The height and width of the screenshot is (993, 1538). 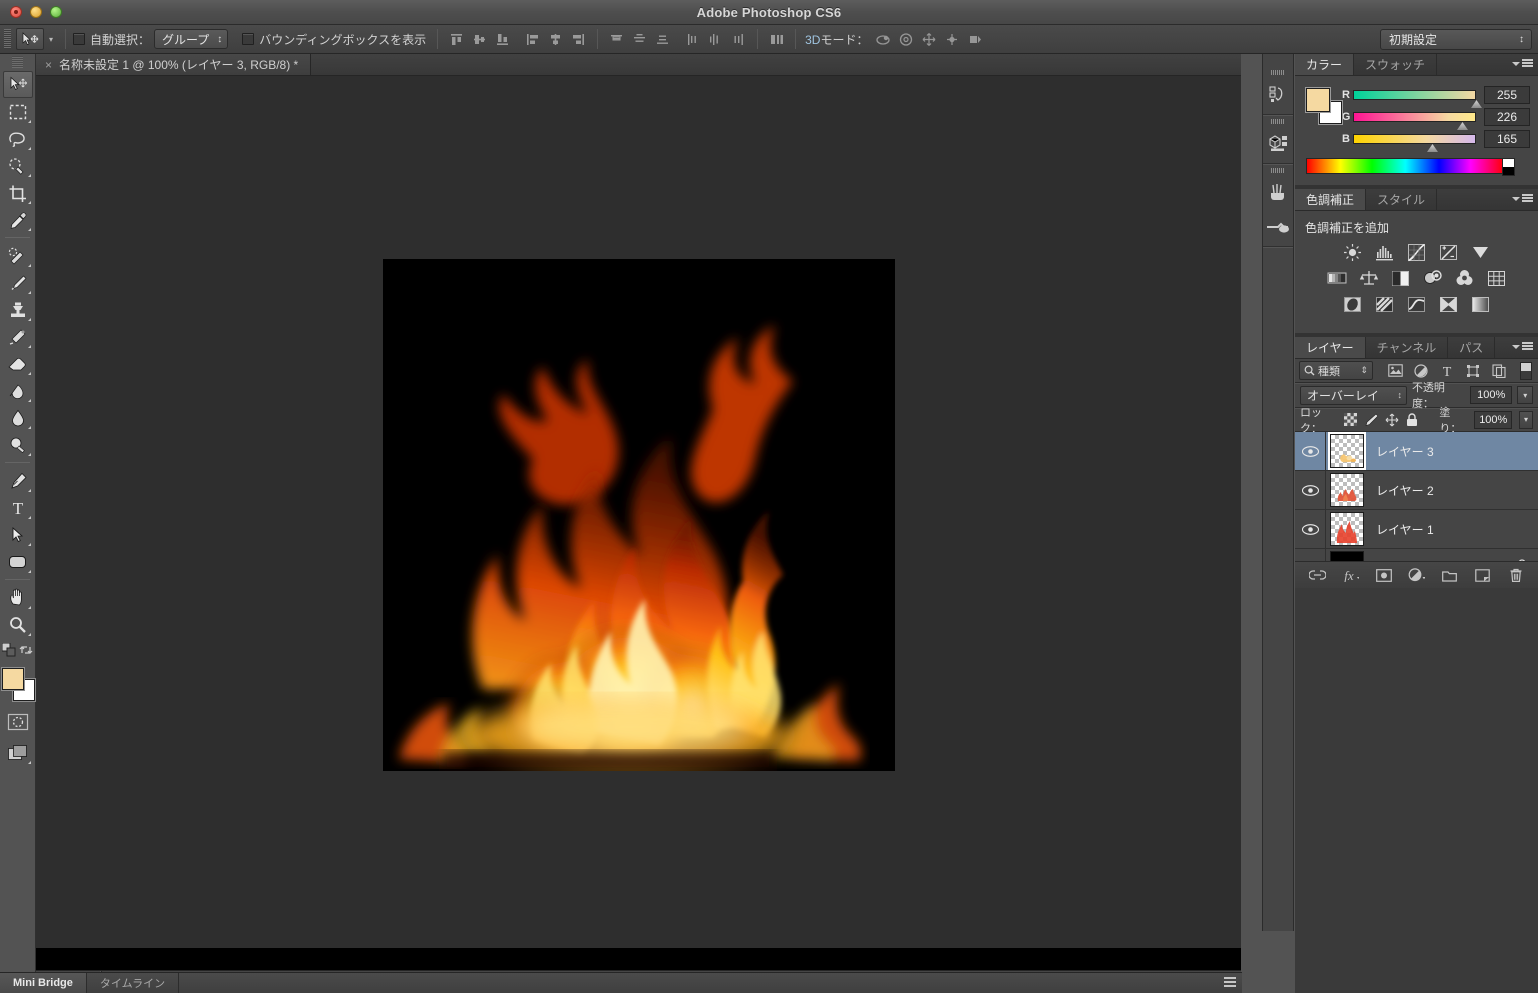 What do you see at coordinates (1465, 278) in the screenshot?
I see `channel-mixer-icon` at bounding box center [1465, 278].